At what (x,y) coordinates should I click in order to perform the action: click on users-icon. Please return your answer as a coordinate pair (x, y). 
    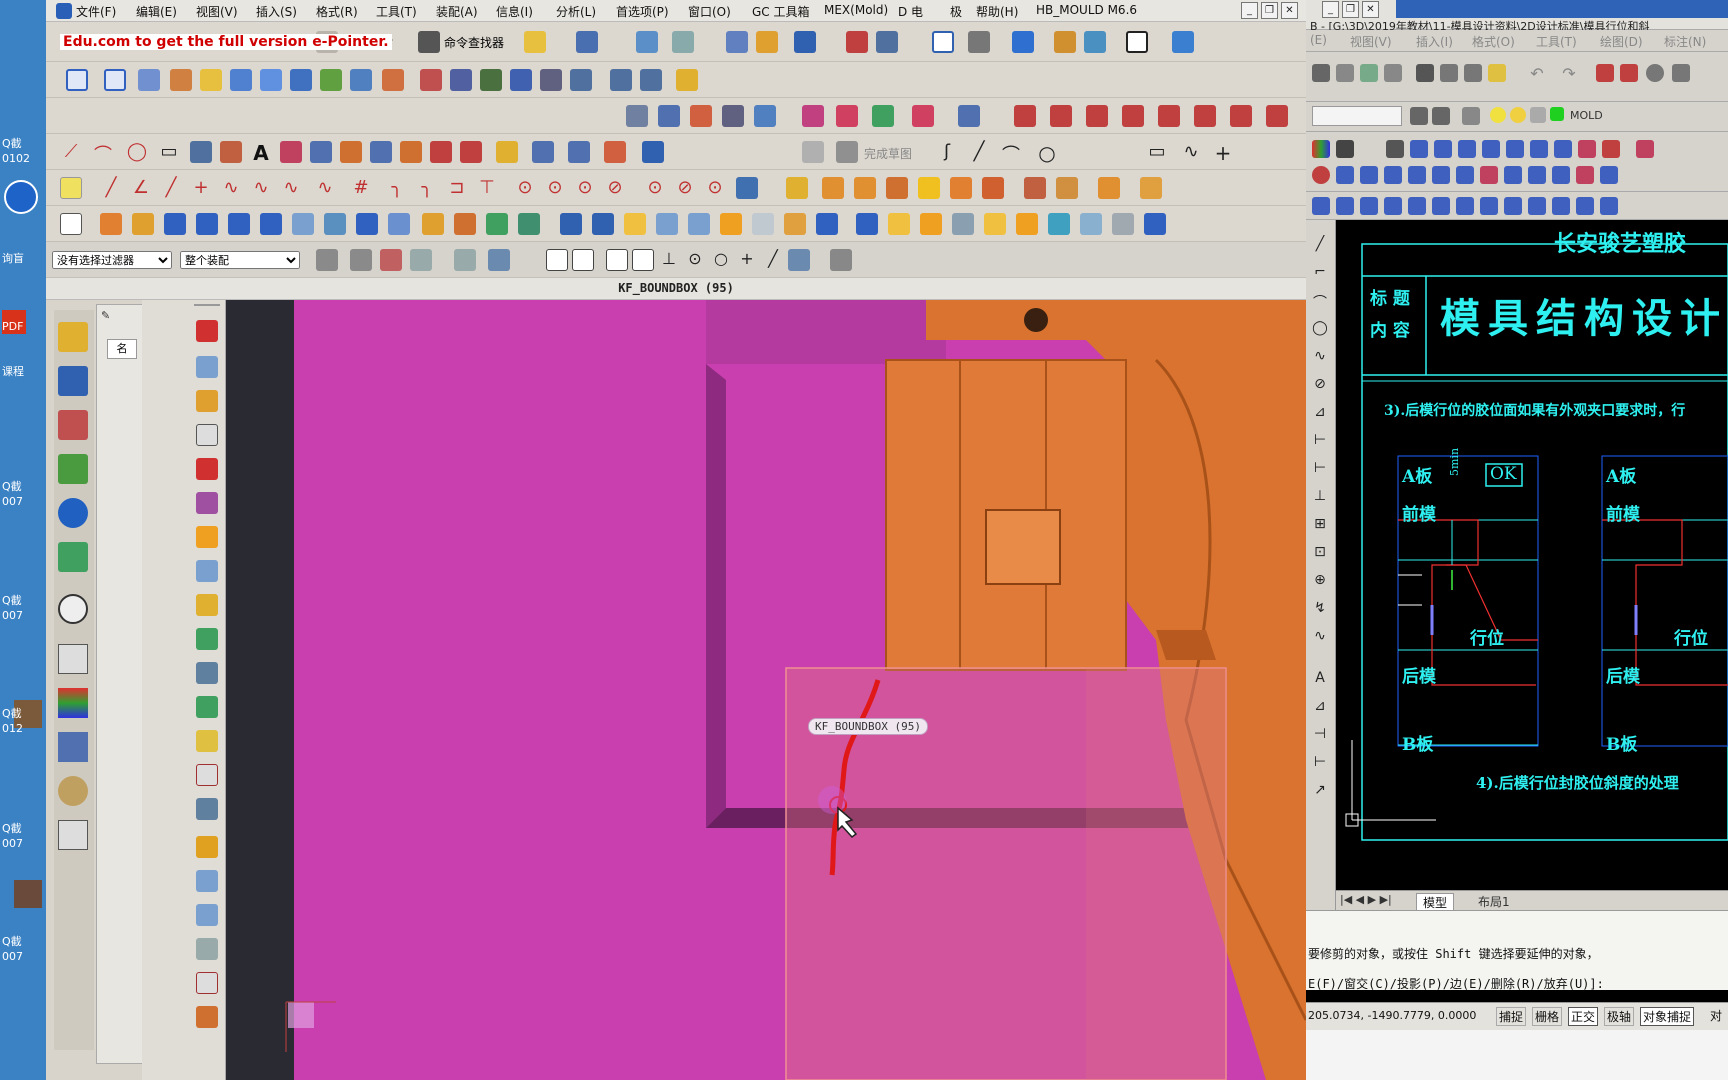
    Looking at the image, I should click on (73, 791).